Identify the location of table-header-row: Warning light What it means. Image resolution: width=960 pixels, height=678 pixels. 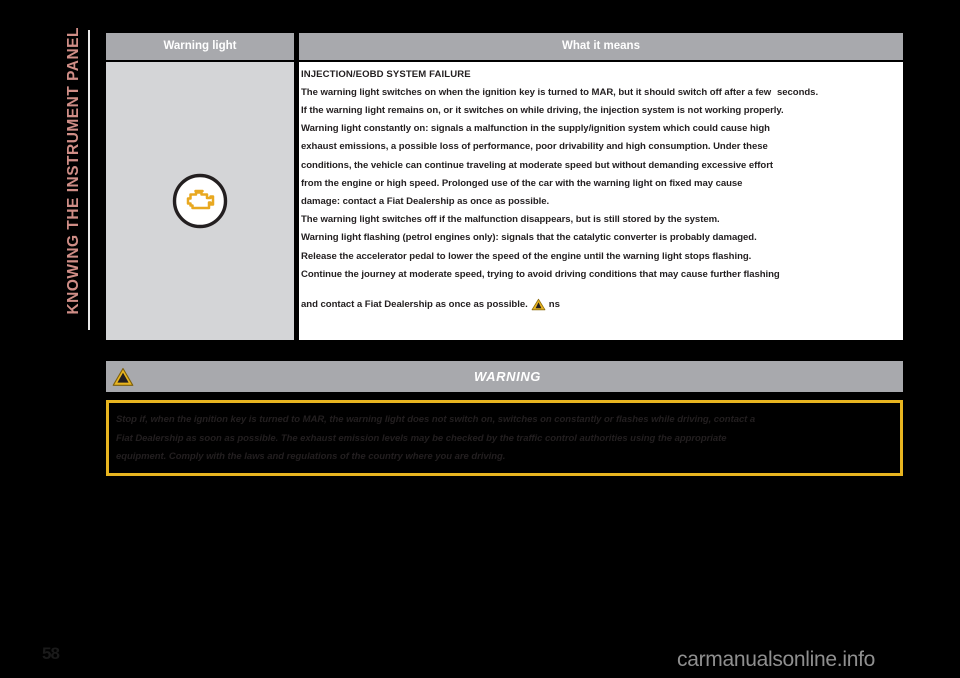
(504, 46).